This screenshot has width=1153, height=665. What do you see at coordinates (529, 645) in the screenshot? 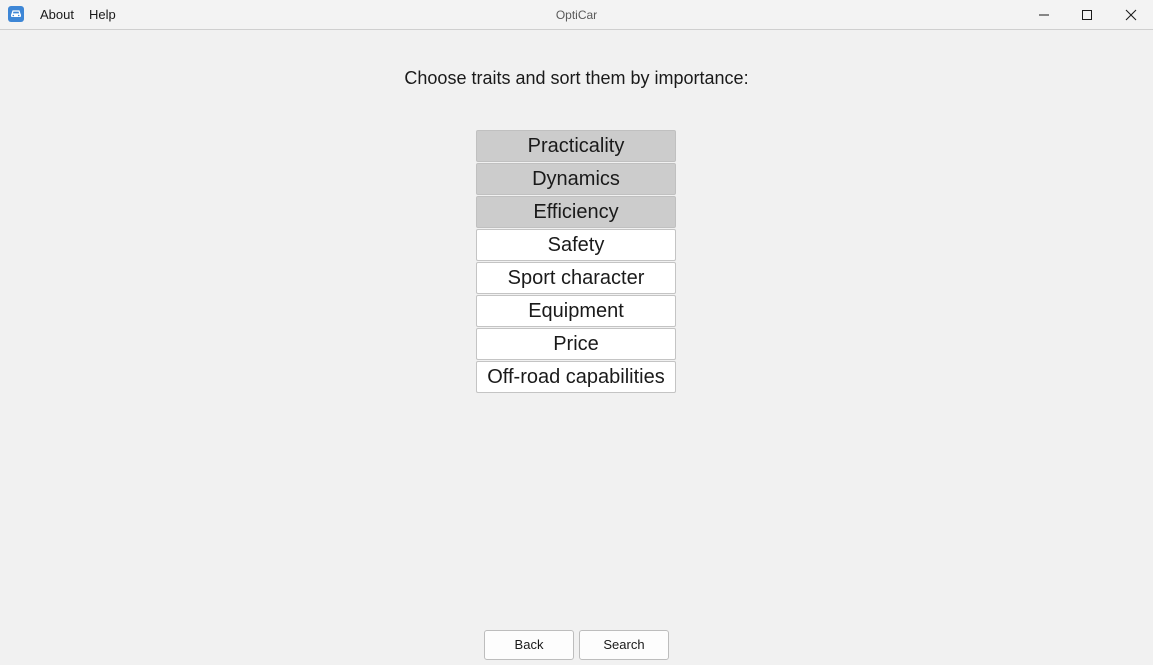
I see `back-button: Back` at bounding box center [529, 645].